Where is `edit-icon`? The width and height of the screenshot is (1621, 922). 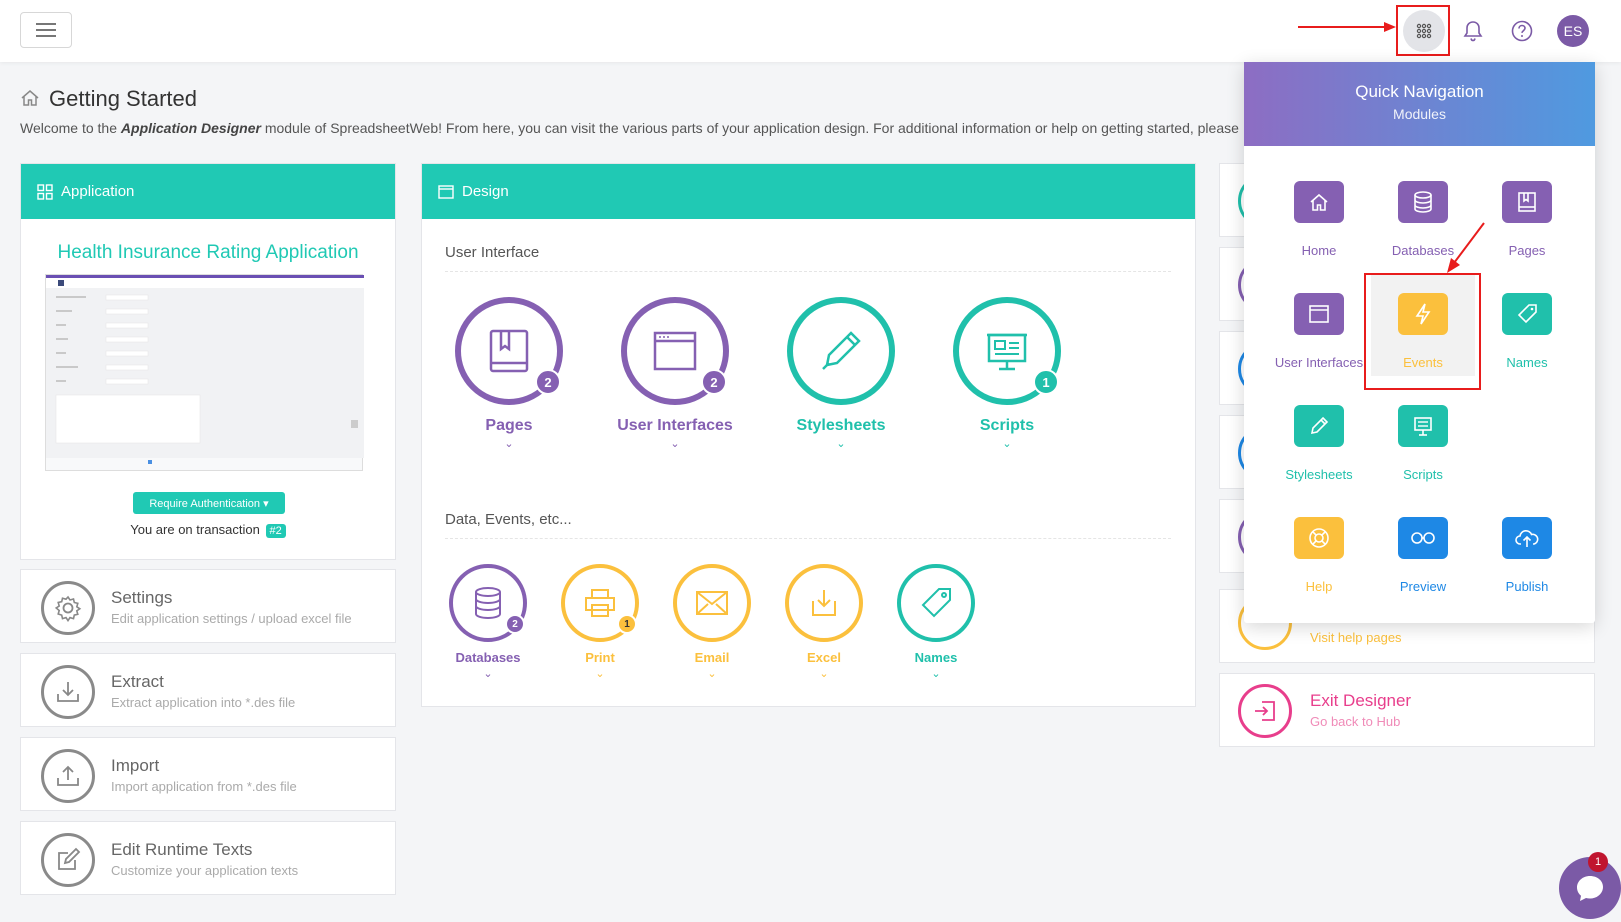
edit-icon is located at coordinates (69, 858).